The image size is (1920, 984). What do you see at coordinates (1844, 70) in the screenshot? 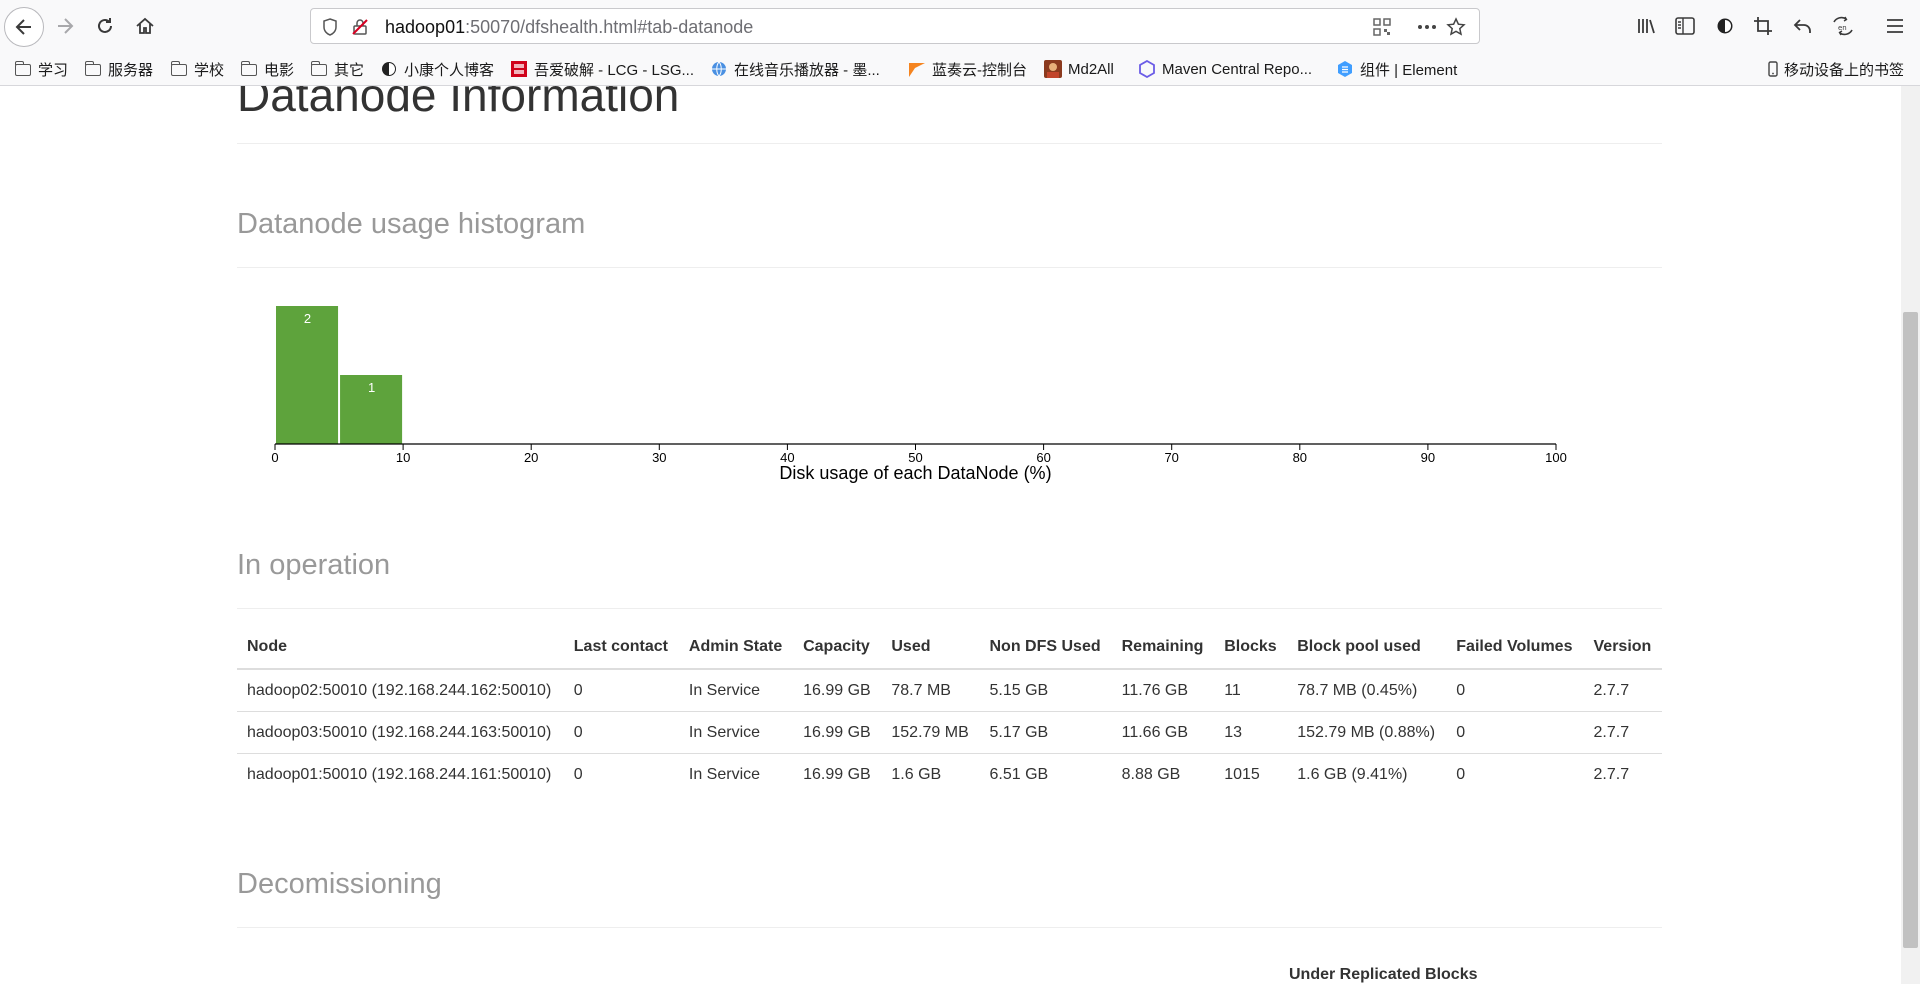
I see `bookmark-label: 移动设备上的书签` at bounding box center [1844, 70].